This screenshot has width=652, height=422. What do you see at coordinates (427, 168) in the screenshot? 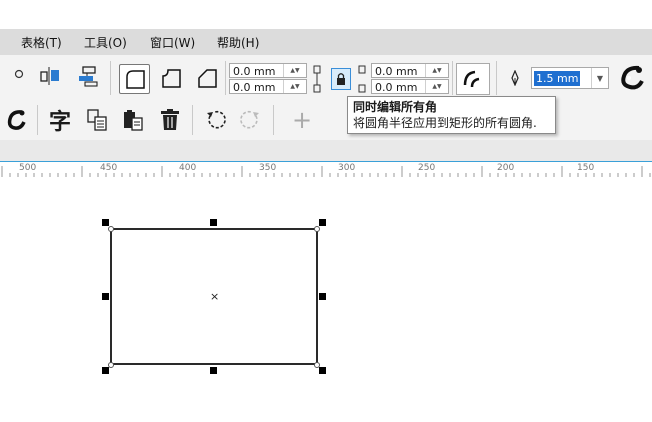
I see `ruler-label: 250` at bounding box center [427, 168].